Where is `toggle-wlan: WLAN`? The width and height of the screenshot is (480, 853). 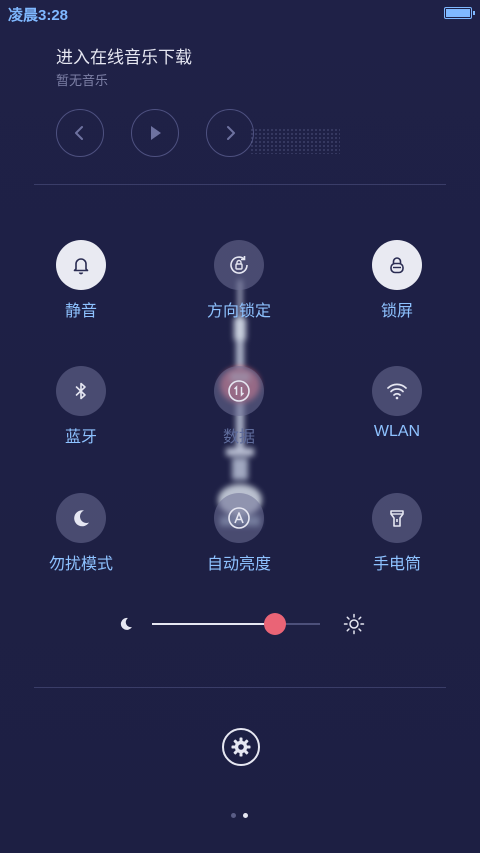 toggle-wlan: WLAN is located at coordinates (397, 403).